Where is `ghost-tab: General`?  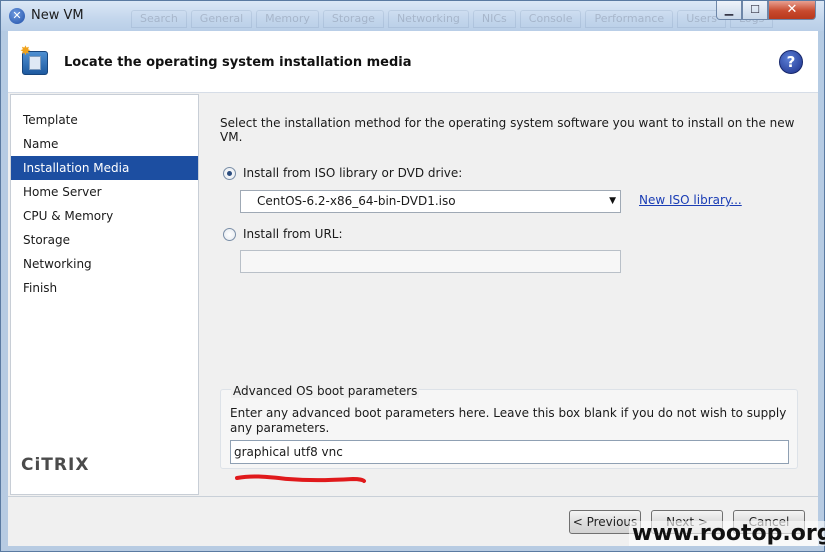
ghost-tab: General is located at coordinates (221, 19).